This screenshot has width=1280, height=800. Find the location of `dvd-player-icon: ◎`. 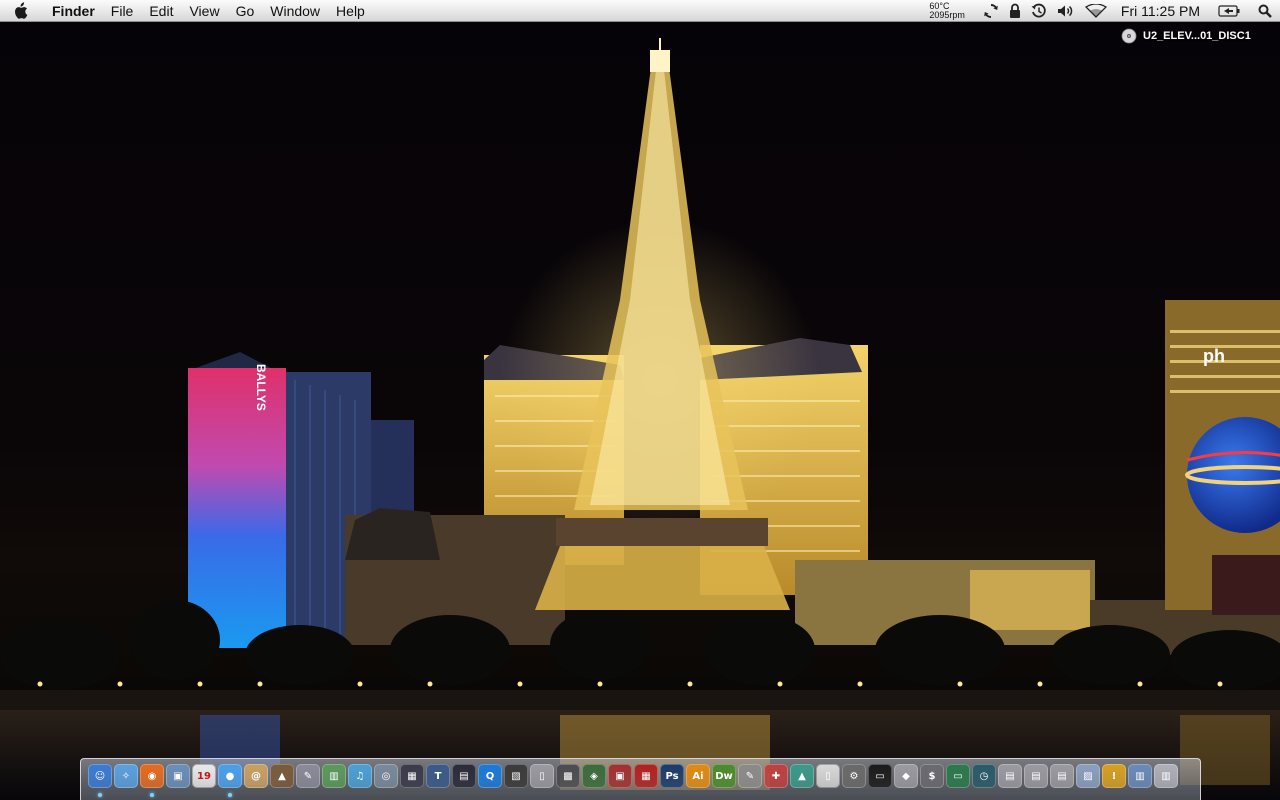

dvd-player-icon: ◎ is located at coordinates (386, 776).